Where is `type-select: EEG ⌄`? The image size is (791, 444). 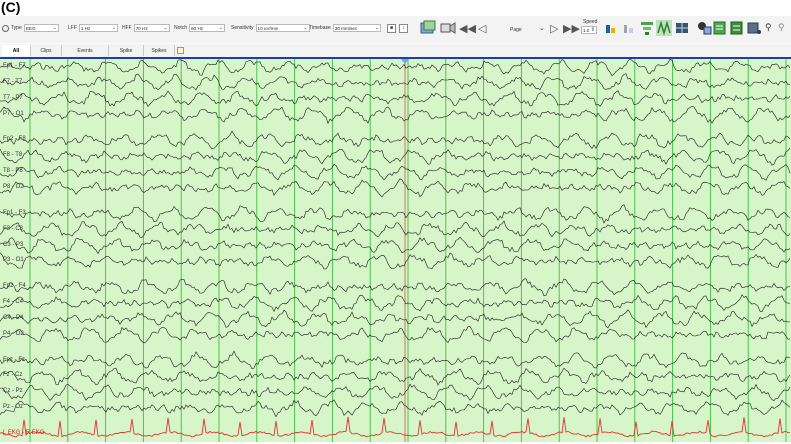 type-select: EEG ⌄ is located at coordinates (41, 28).